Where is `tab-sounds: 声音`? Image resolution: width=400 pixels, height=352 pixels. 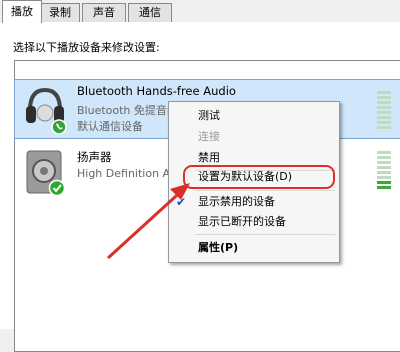 tab-sounds: 声音 is located at coordinates (104, 12).